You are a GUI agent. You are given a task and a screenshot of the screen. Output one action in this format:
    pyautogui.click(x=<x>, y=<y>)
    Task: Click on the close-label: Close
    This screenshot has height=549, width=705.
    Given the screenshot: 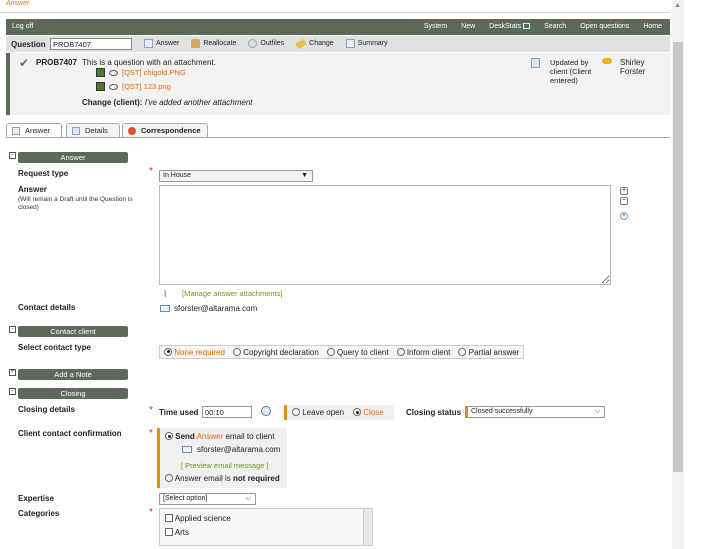 What is the action you would take?
    pyautogui.click(x=373, y=412)
    